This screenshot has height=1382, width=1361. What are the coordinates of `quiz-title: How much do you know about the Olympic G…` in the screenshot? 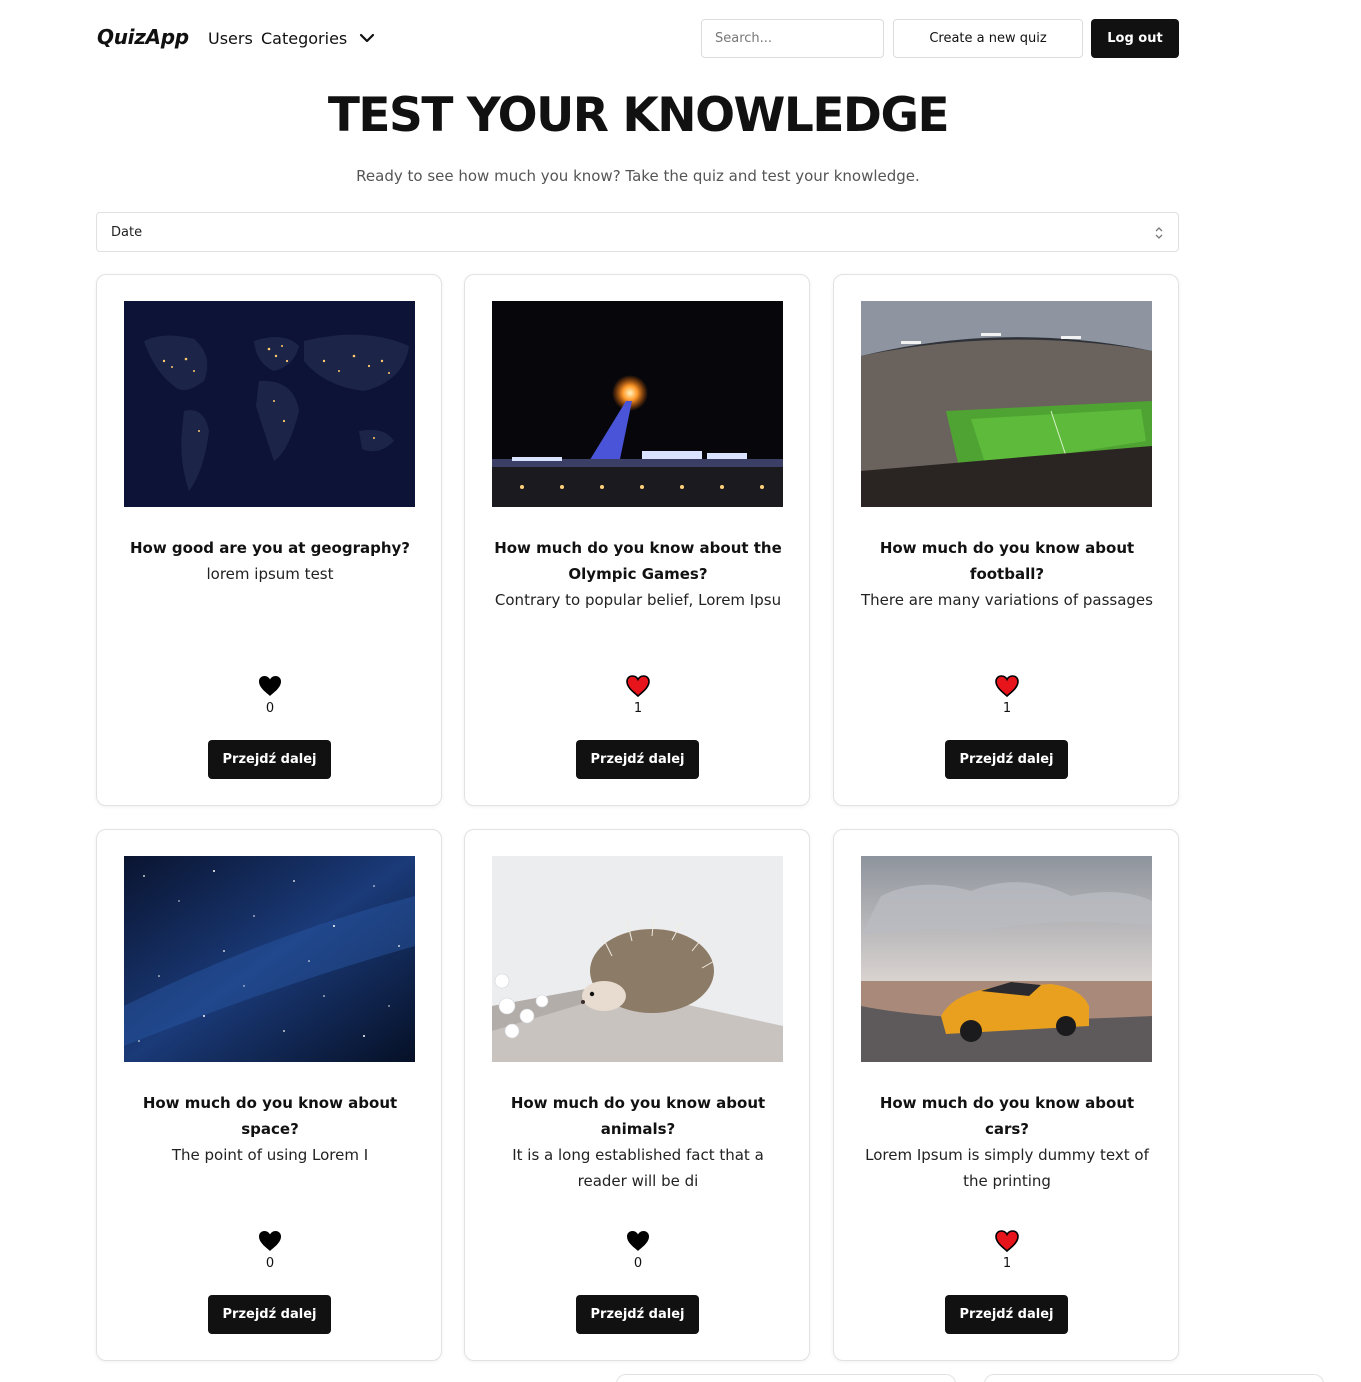 It's located at (638, 574).